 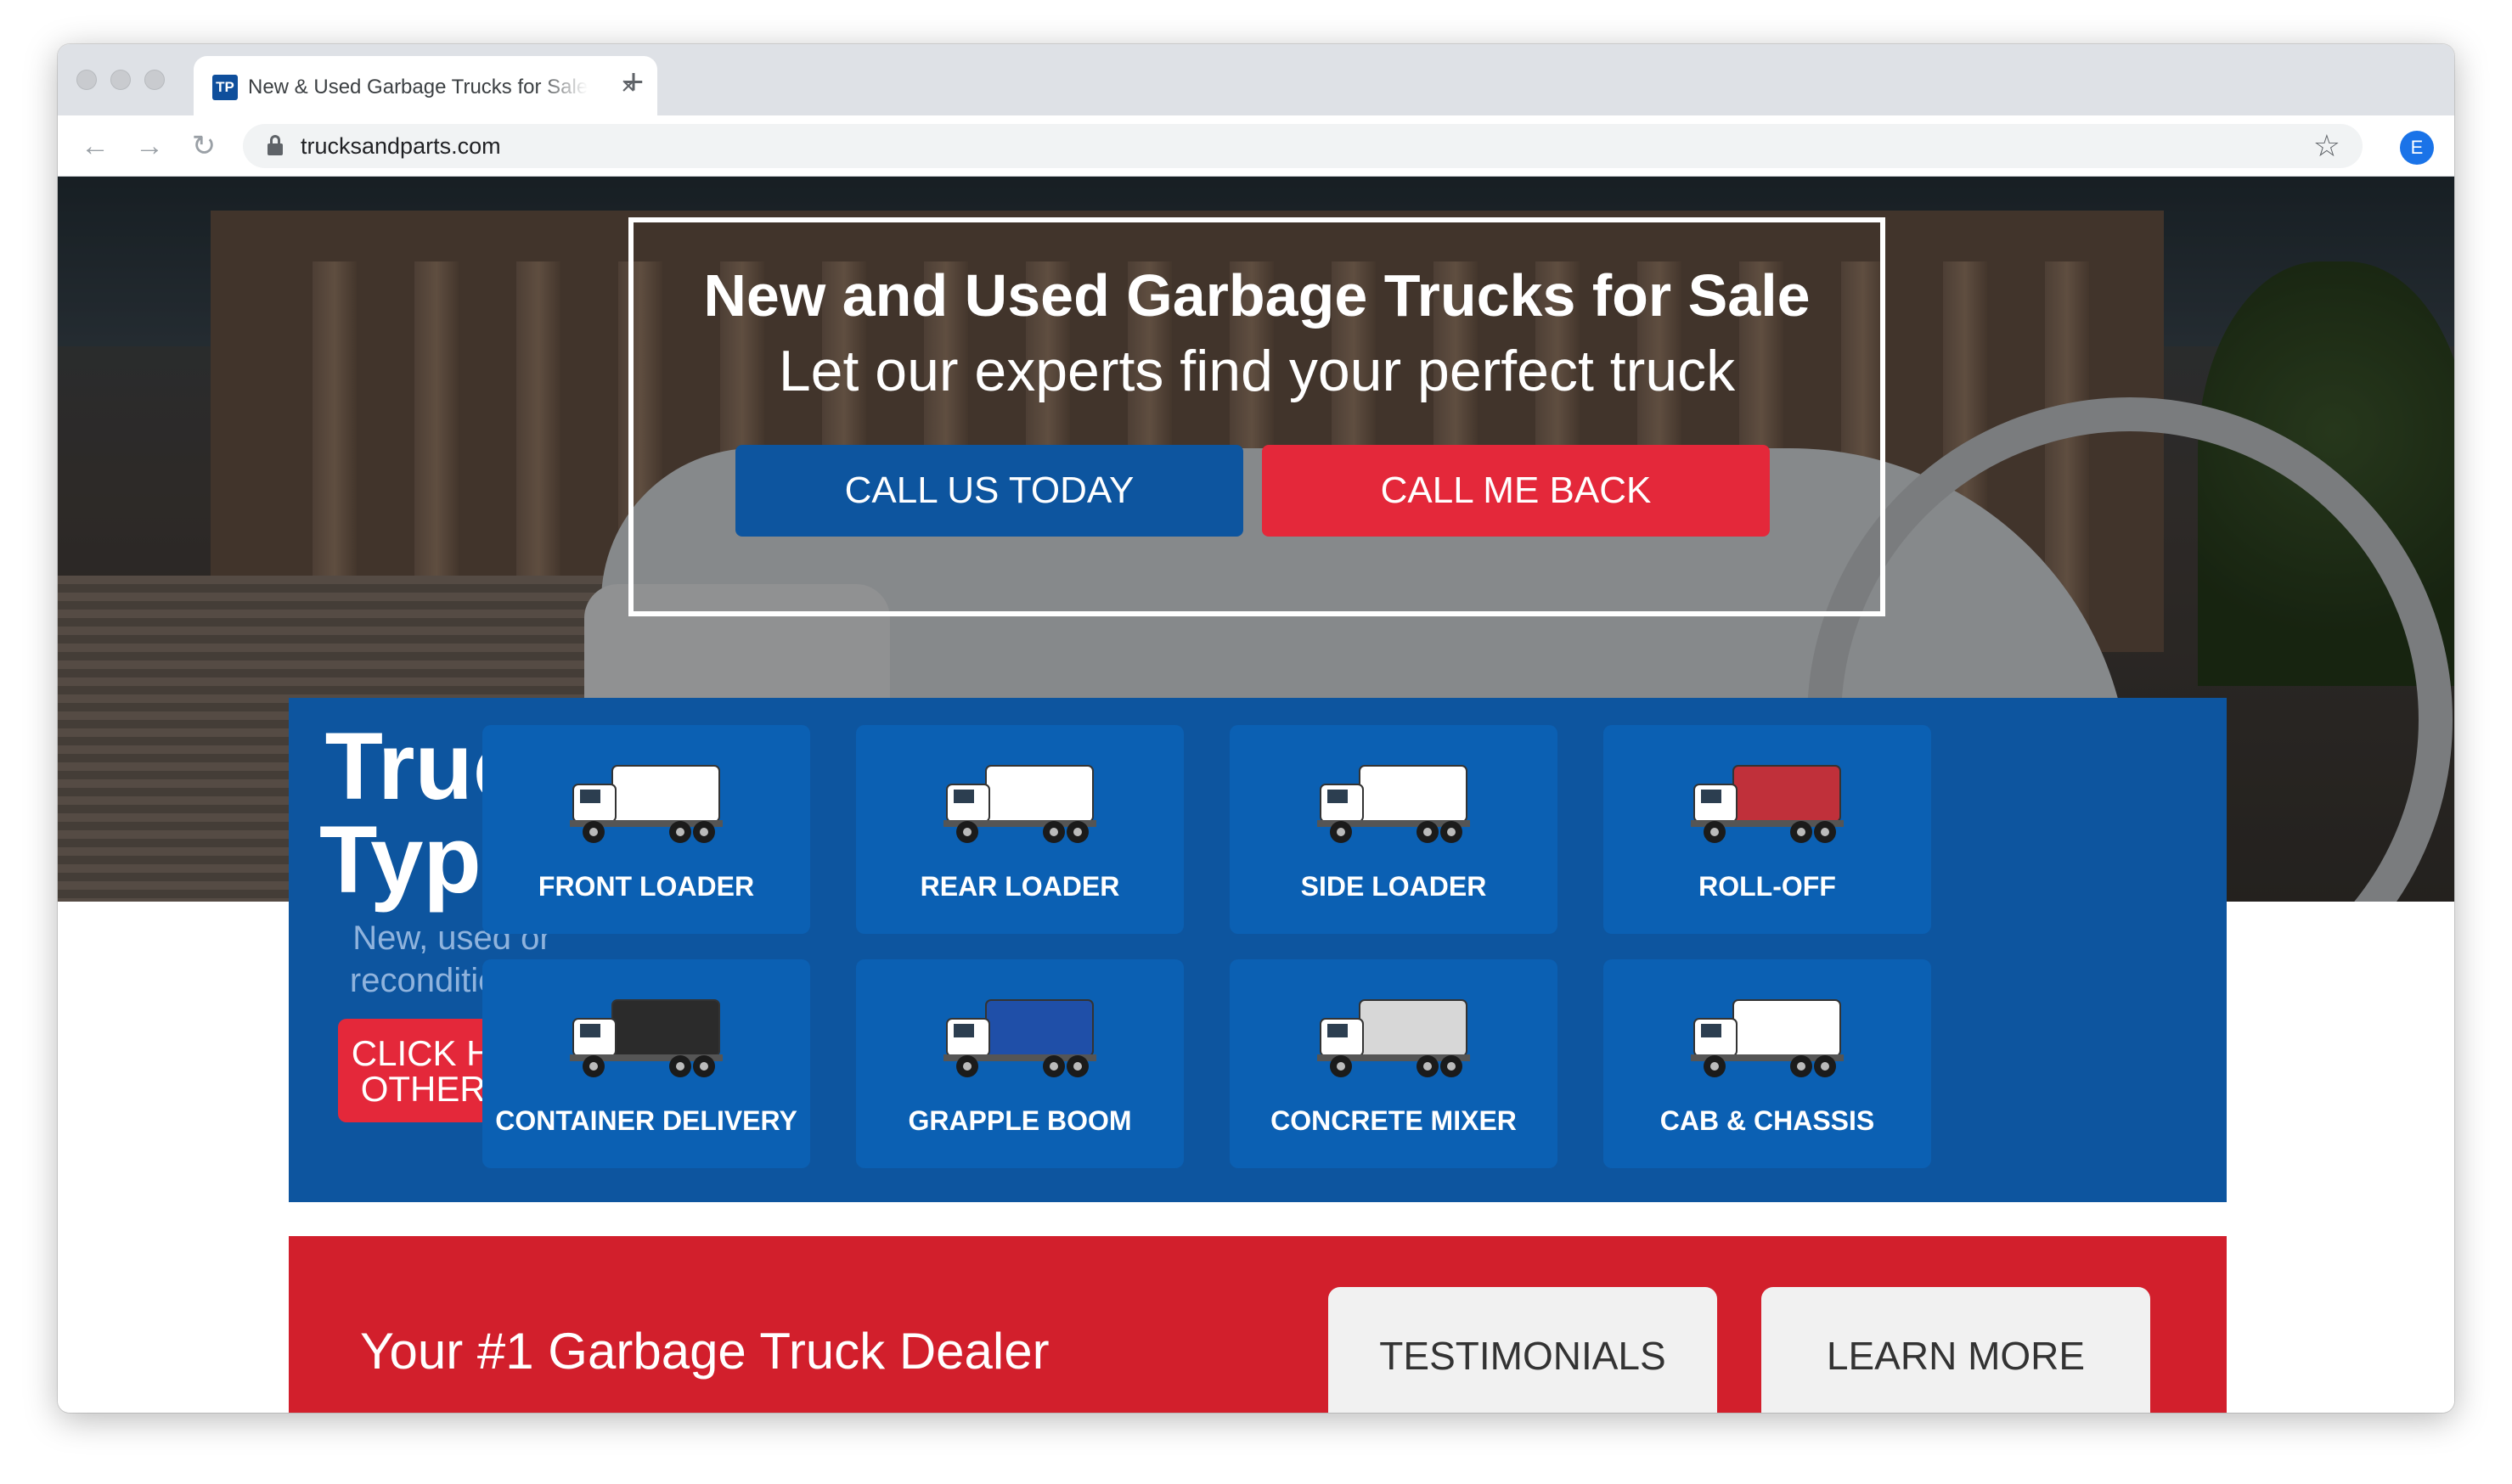 I want to click on tab-title: New & Used Garbage Trucks for Sale, so click(x=418, y=87).